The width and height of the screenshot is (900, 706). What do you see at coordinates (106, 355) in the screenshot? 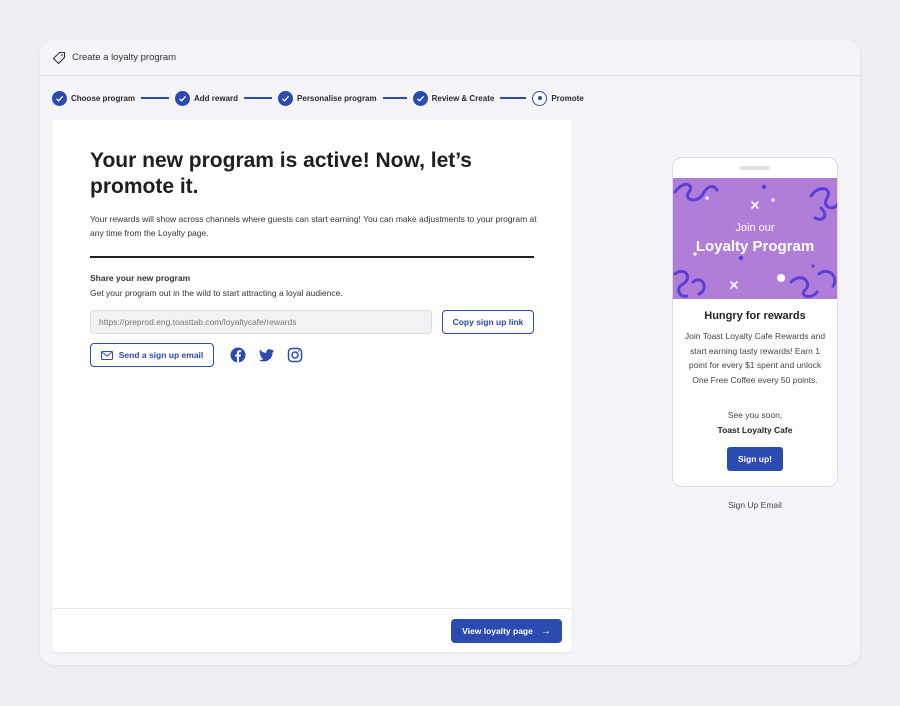
I see `mail-icon` at bounding box center [106, 355].